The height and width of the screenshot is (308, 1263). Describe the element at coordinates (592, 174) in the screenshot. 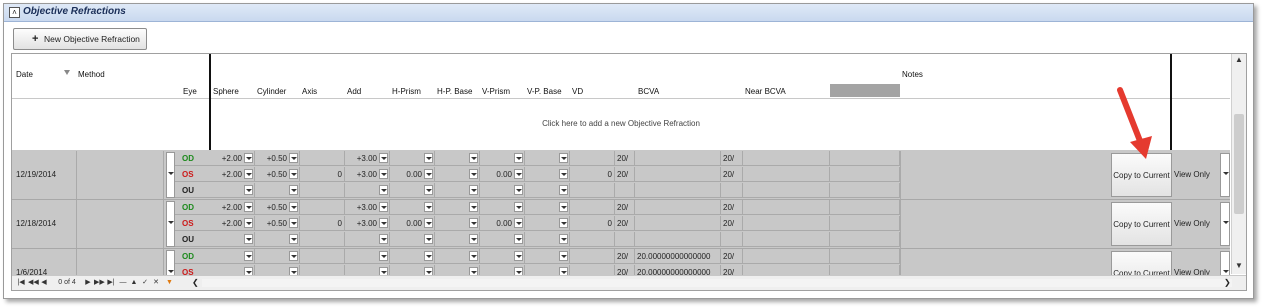

I see `vd-cell: 0` at that location.